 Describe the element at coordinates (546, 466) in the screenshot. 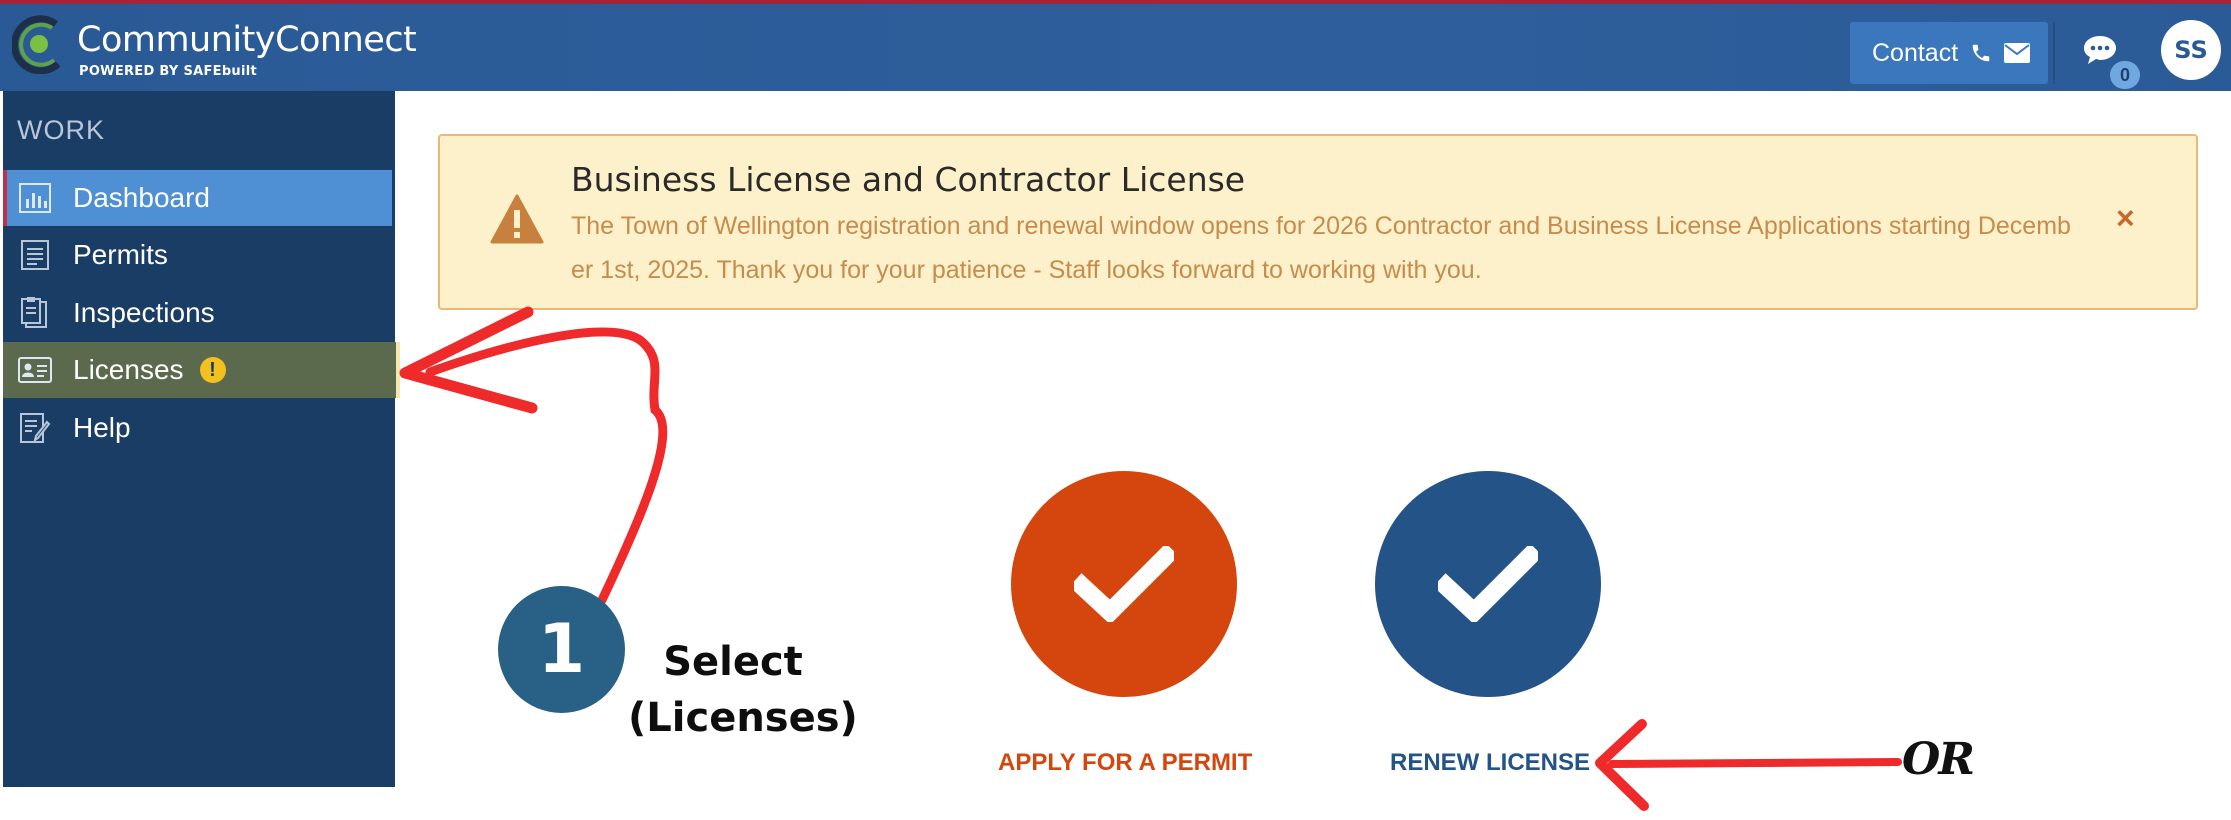

I see `curved-arrow-to-licenses` at that location.